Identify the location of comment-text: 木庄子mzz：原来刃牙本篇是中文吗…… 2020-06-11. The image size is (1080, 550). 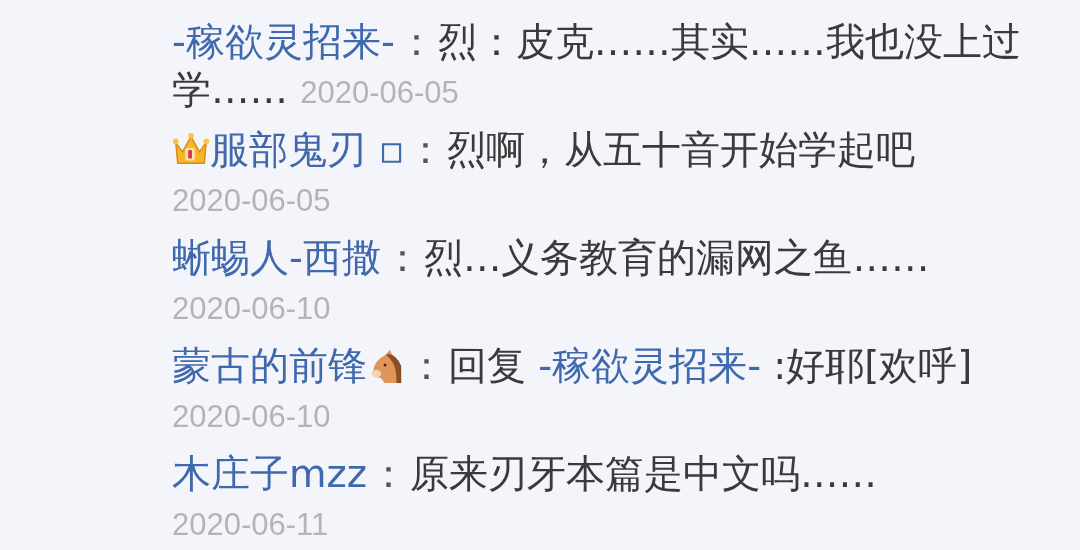
(525, 497).